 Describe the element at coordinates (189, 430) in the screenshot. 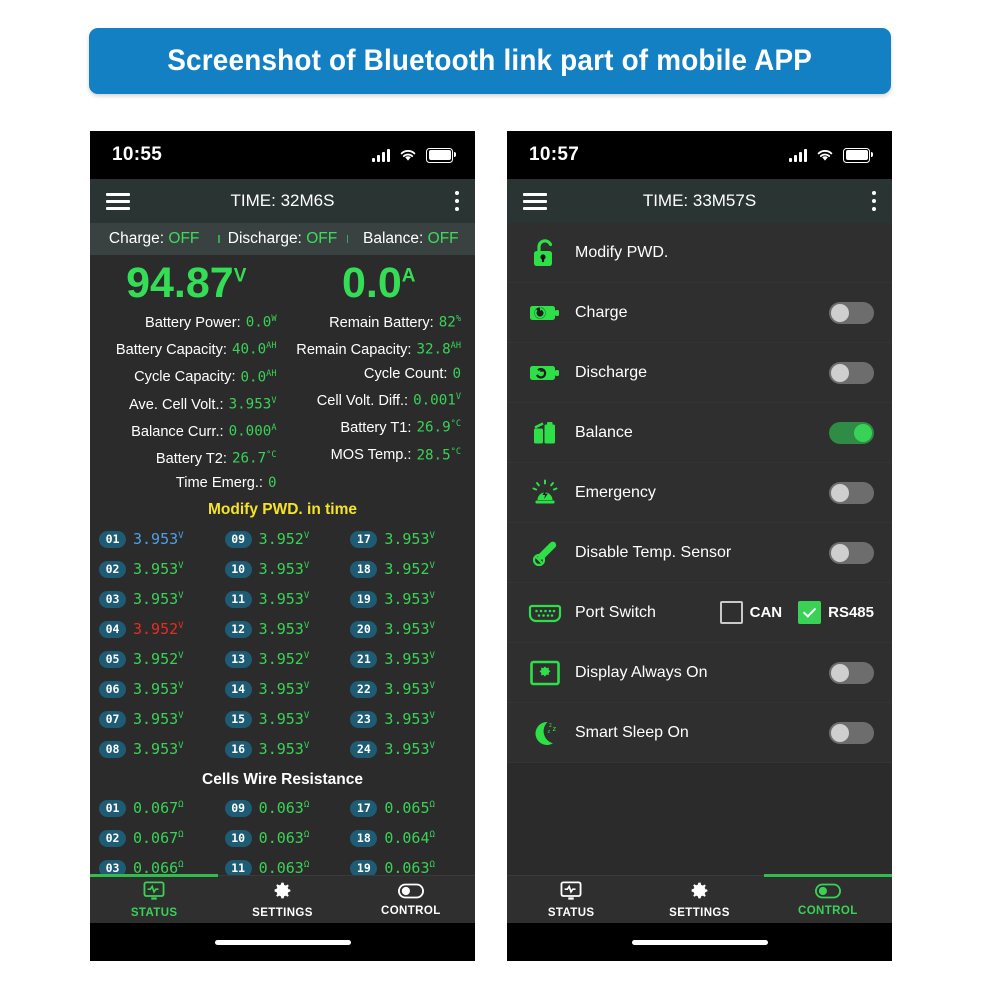

I see `metric-row: Balance Curr.: 0.000A` at that location.